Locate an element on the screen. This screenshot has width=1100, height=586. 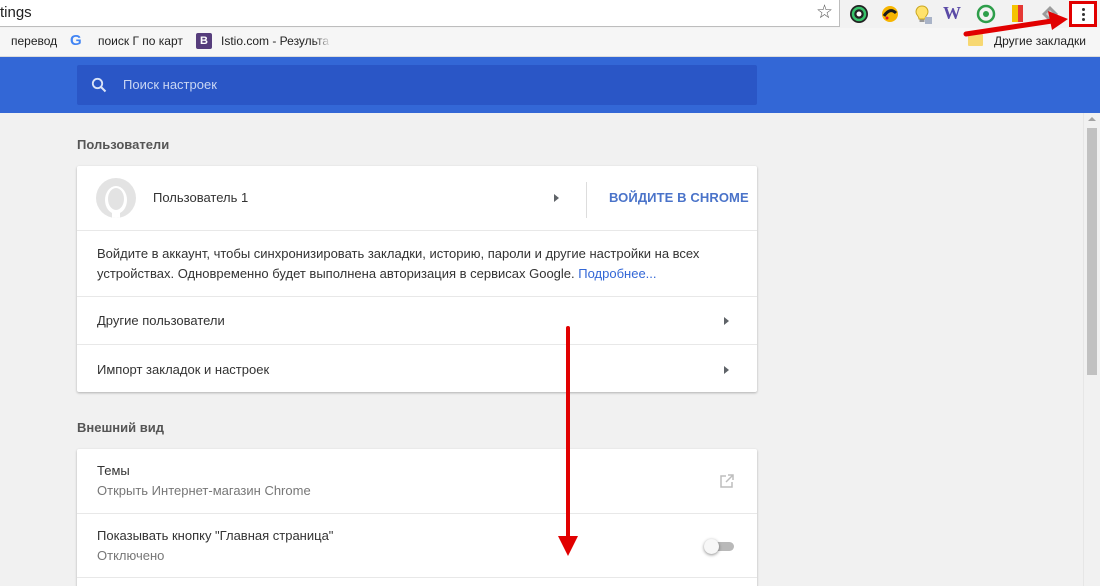
other-users-label: Другие пользователи is located at coordinates (161, 320).